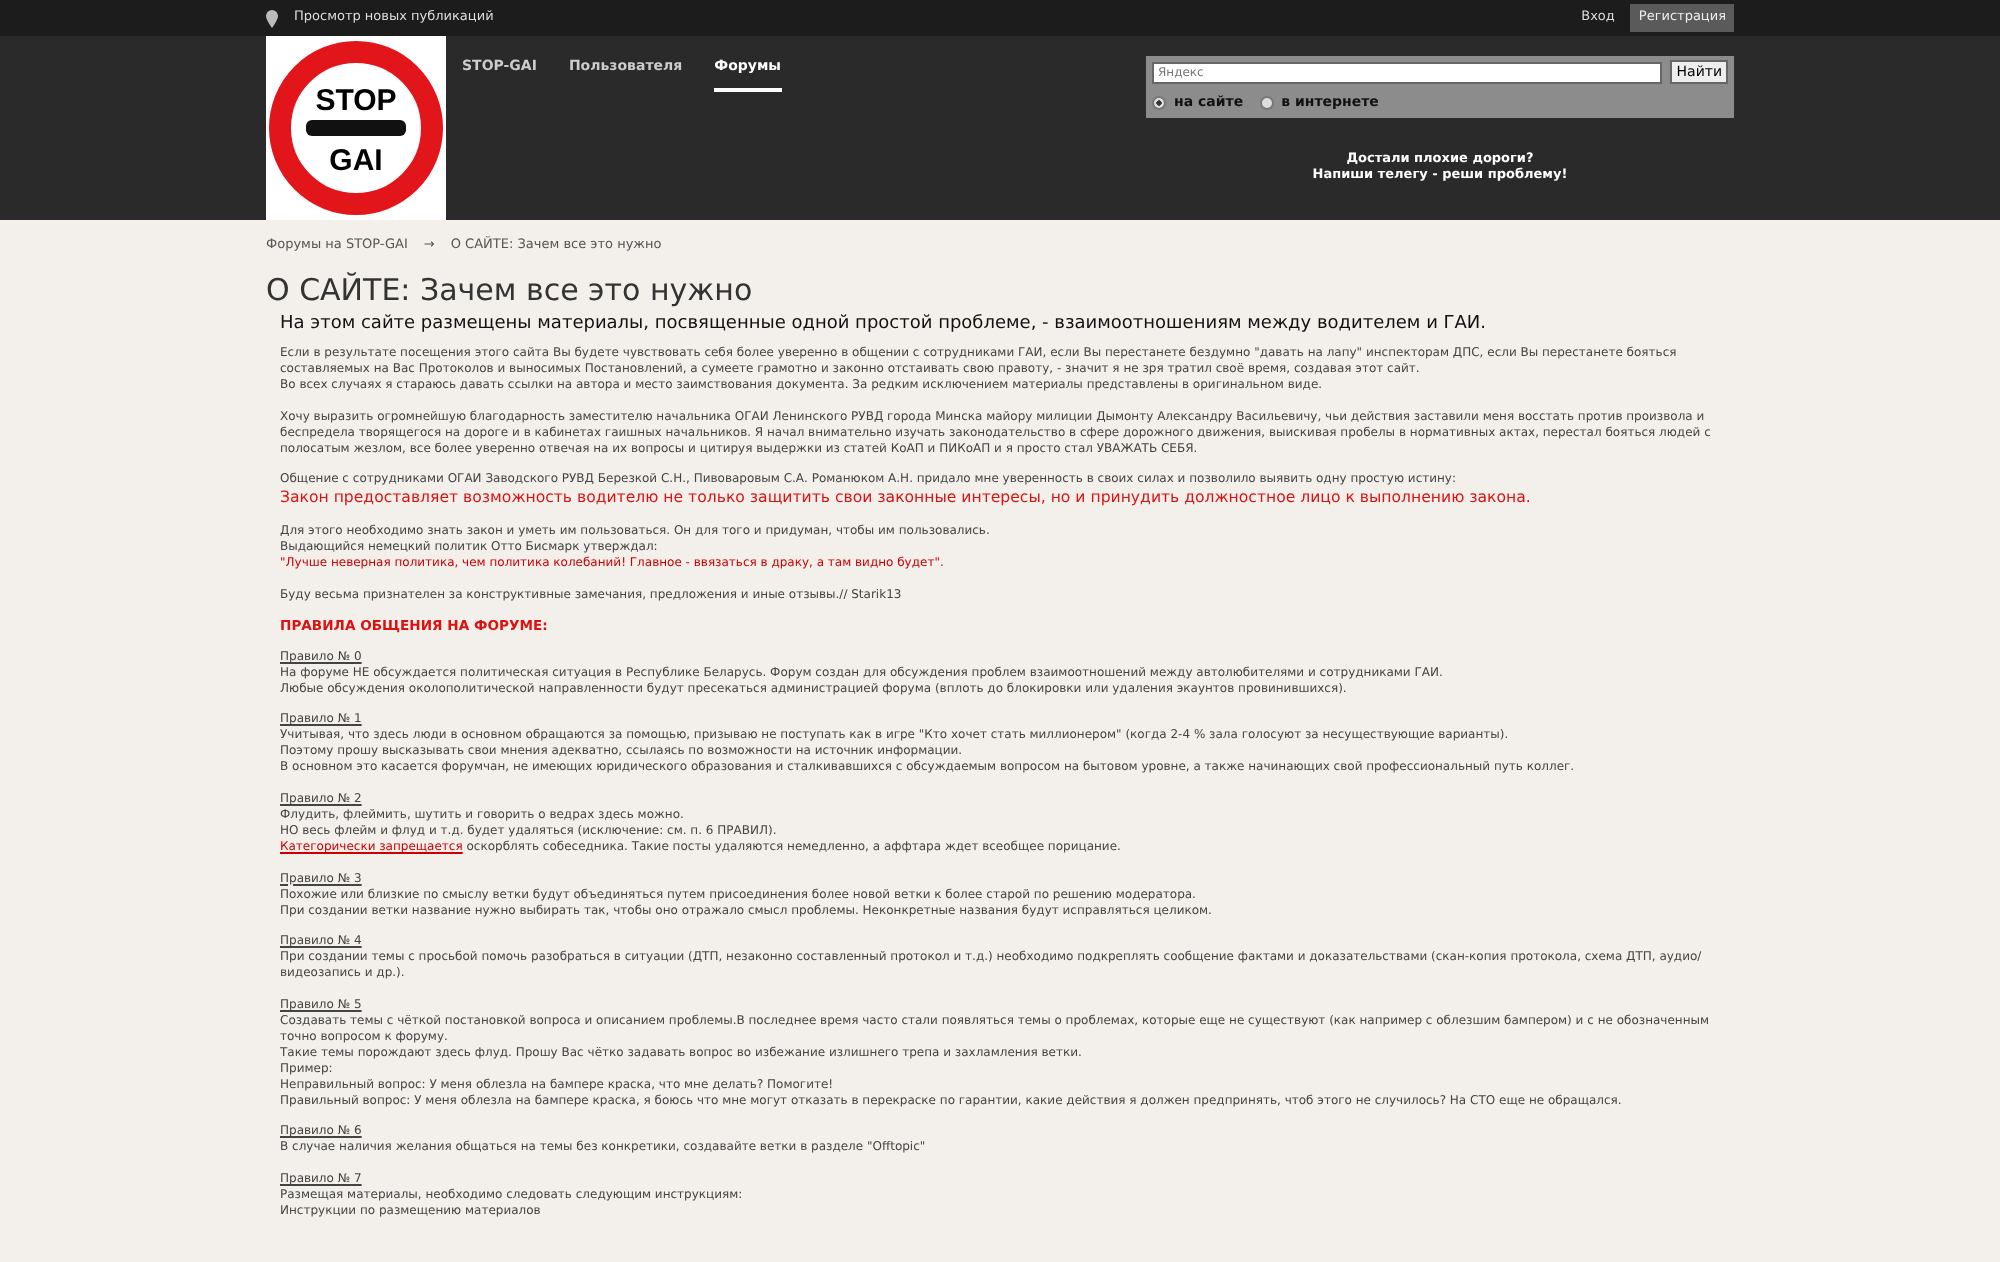  Describe the element at coordinates (272, 18) in the screenshot. I see `location-pin-icon` at that location.